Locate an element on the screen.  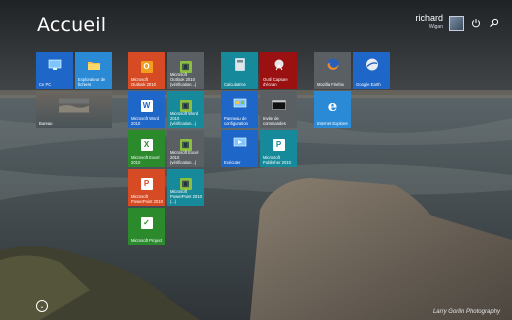
tile-label: Microsoft Publisher 2010 is located at coordinates (277, 160).